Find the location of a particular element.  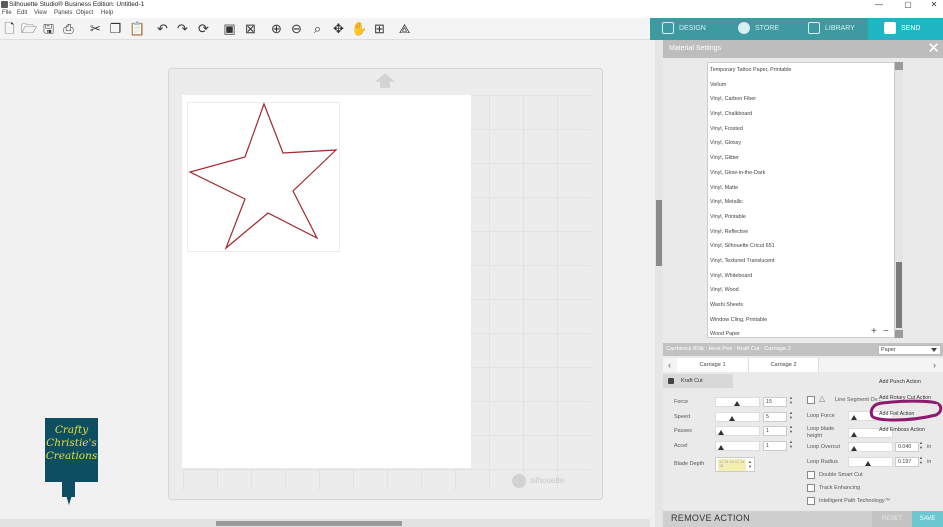

list-item: Vinyl, Reflective is located at coordinates (805, 232).